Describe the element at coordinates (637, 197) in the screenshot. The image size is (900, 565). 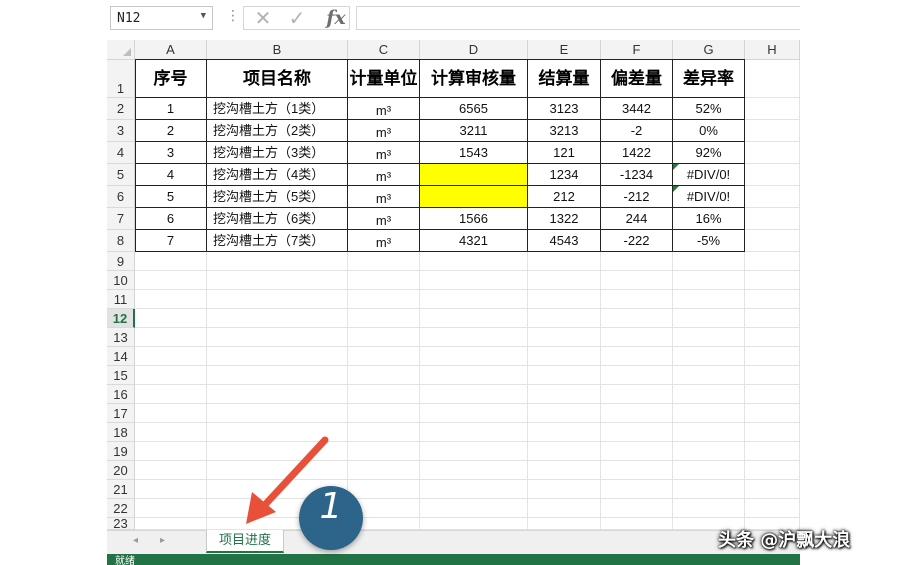
I see `table-cell: -212` at that location.